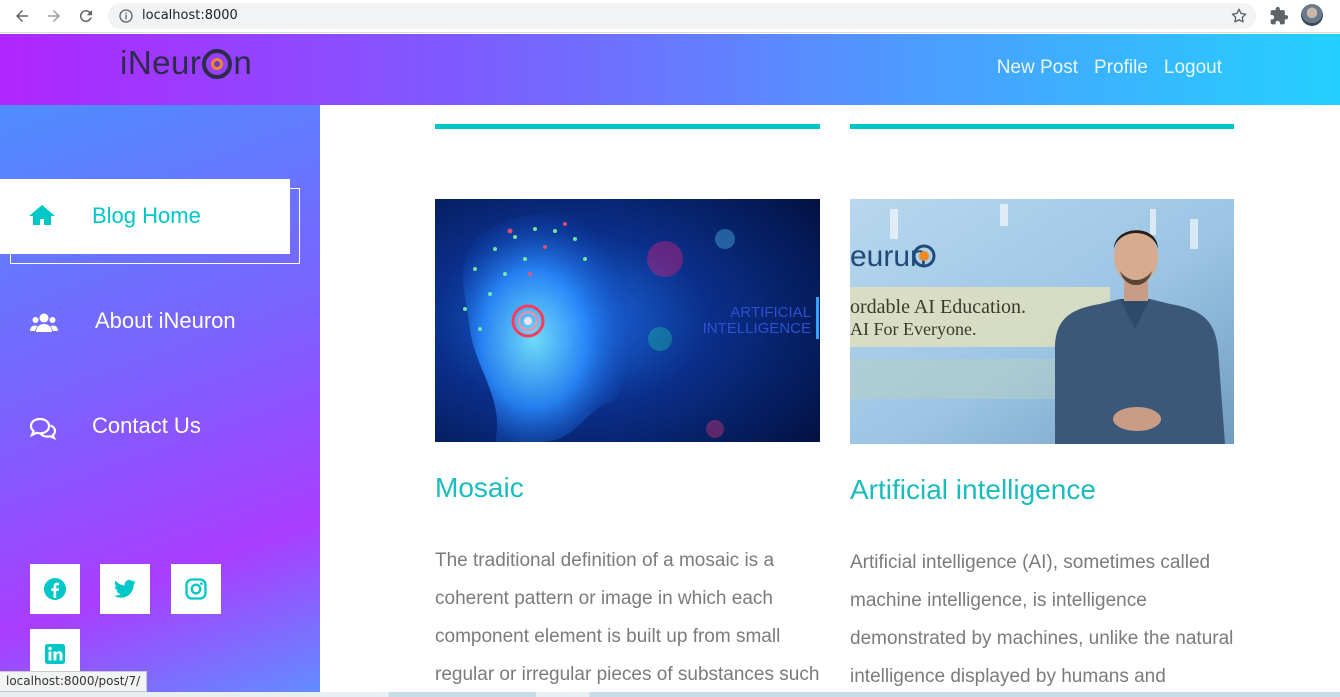 Image resolution: width=1340 pixels, height=697 pixels. I want to click on reload-button, so click(86, 16).